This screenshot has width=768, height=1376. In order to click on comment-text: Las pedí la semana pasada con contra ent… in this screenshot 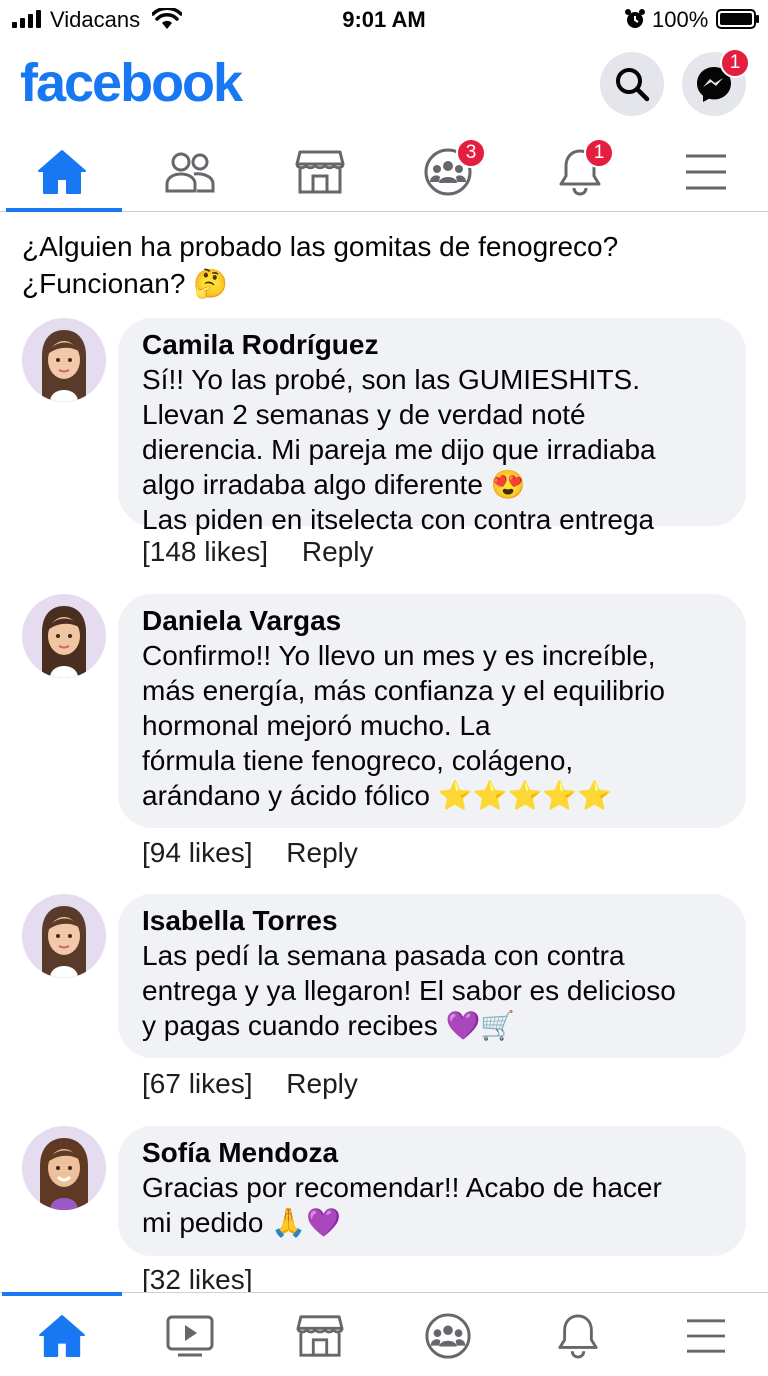, I will do `click(432, 990)`.